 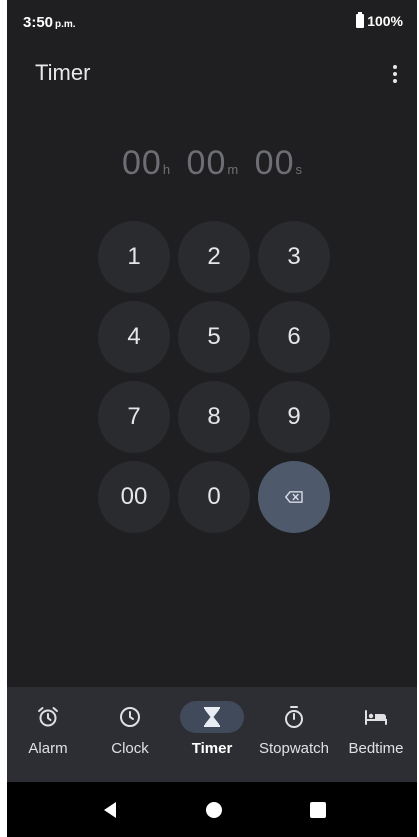 I want to click on bed-icon, so click(x=376, y=717).